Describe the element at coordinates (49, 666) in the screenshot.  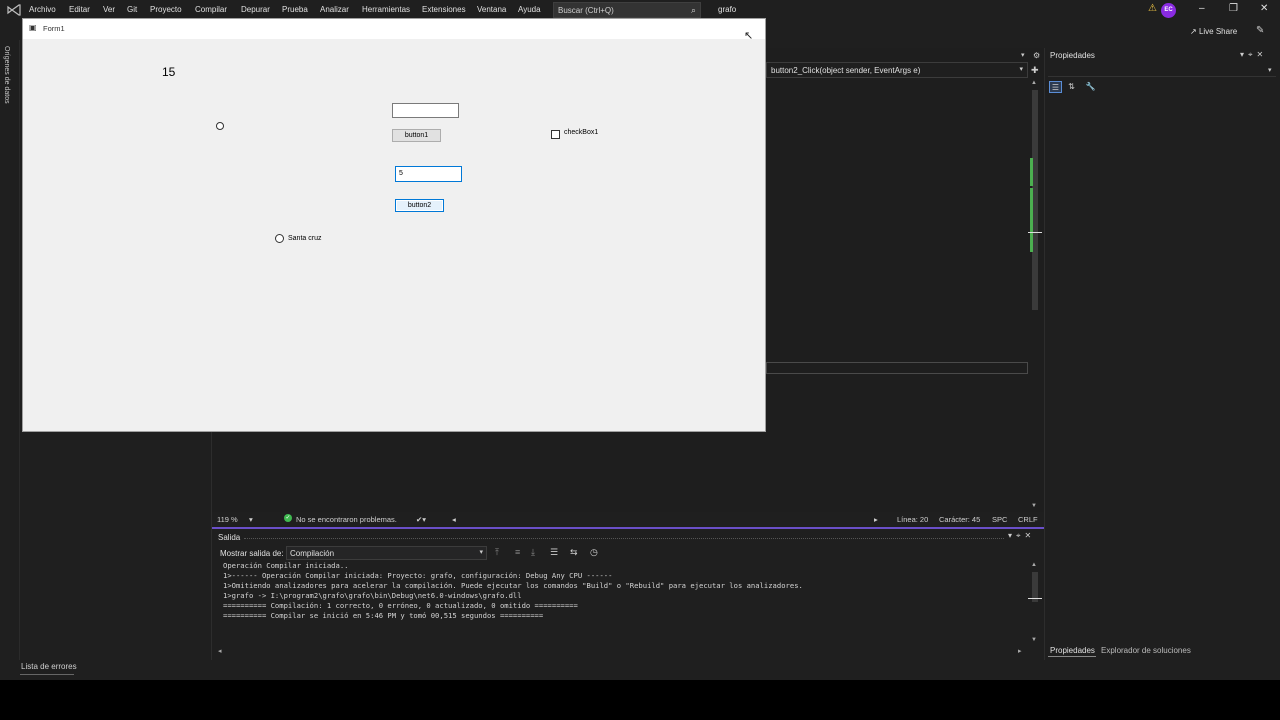
I see `tab-error-list: Lista de errores` at that location.